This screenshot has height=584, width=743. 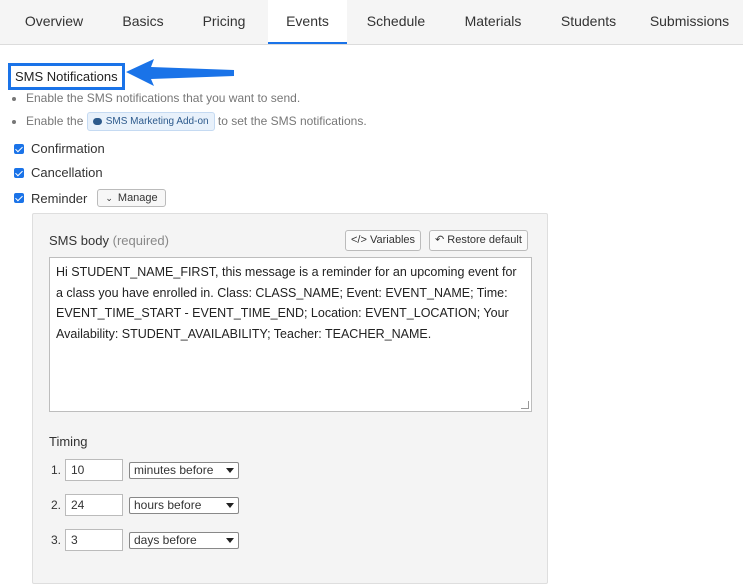 What do you see at coordinates (97, 121) in the screenshot?
I see `chat-icon` at bounding box center [97, 121].